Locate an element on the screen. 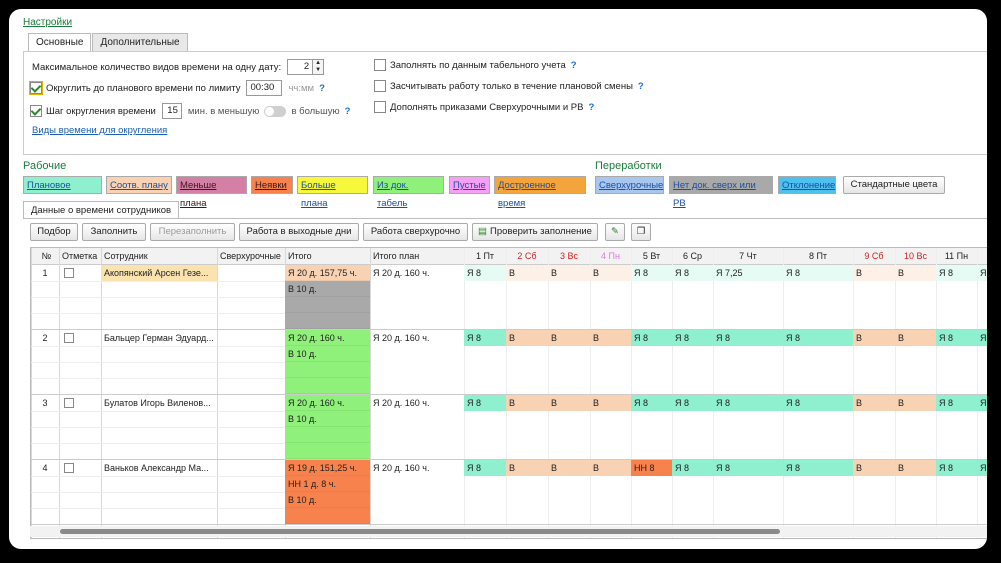 The height and width of the screenshot is (563, 1001). fill-button: Заполнить is located at coordinates (114, 232).